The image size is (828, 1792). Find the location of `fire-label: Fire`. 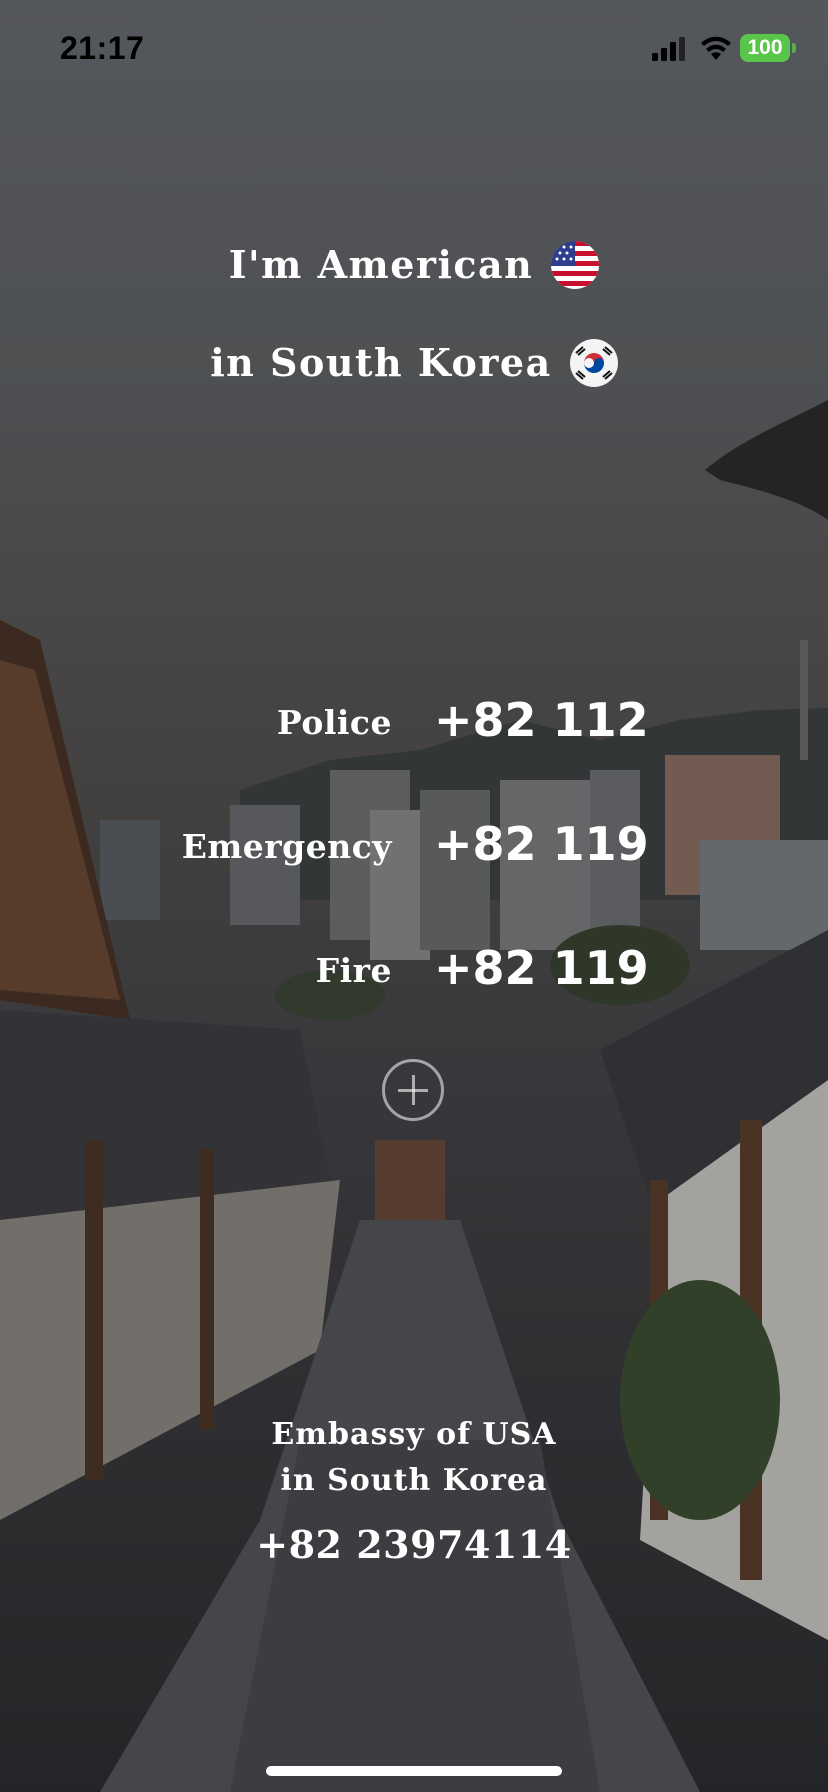

fire-label: Fire is located at coordinates (353, 970).